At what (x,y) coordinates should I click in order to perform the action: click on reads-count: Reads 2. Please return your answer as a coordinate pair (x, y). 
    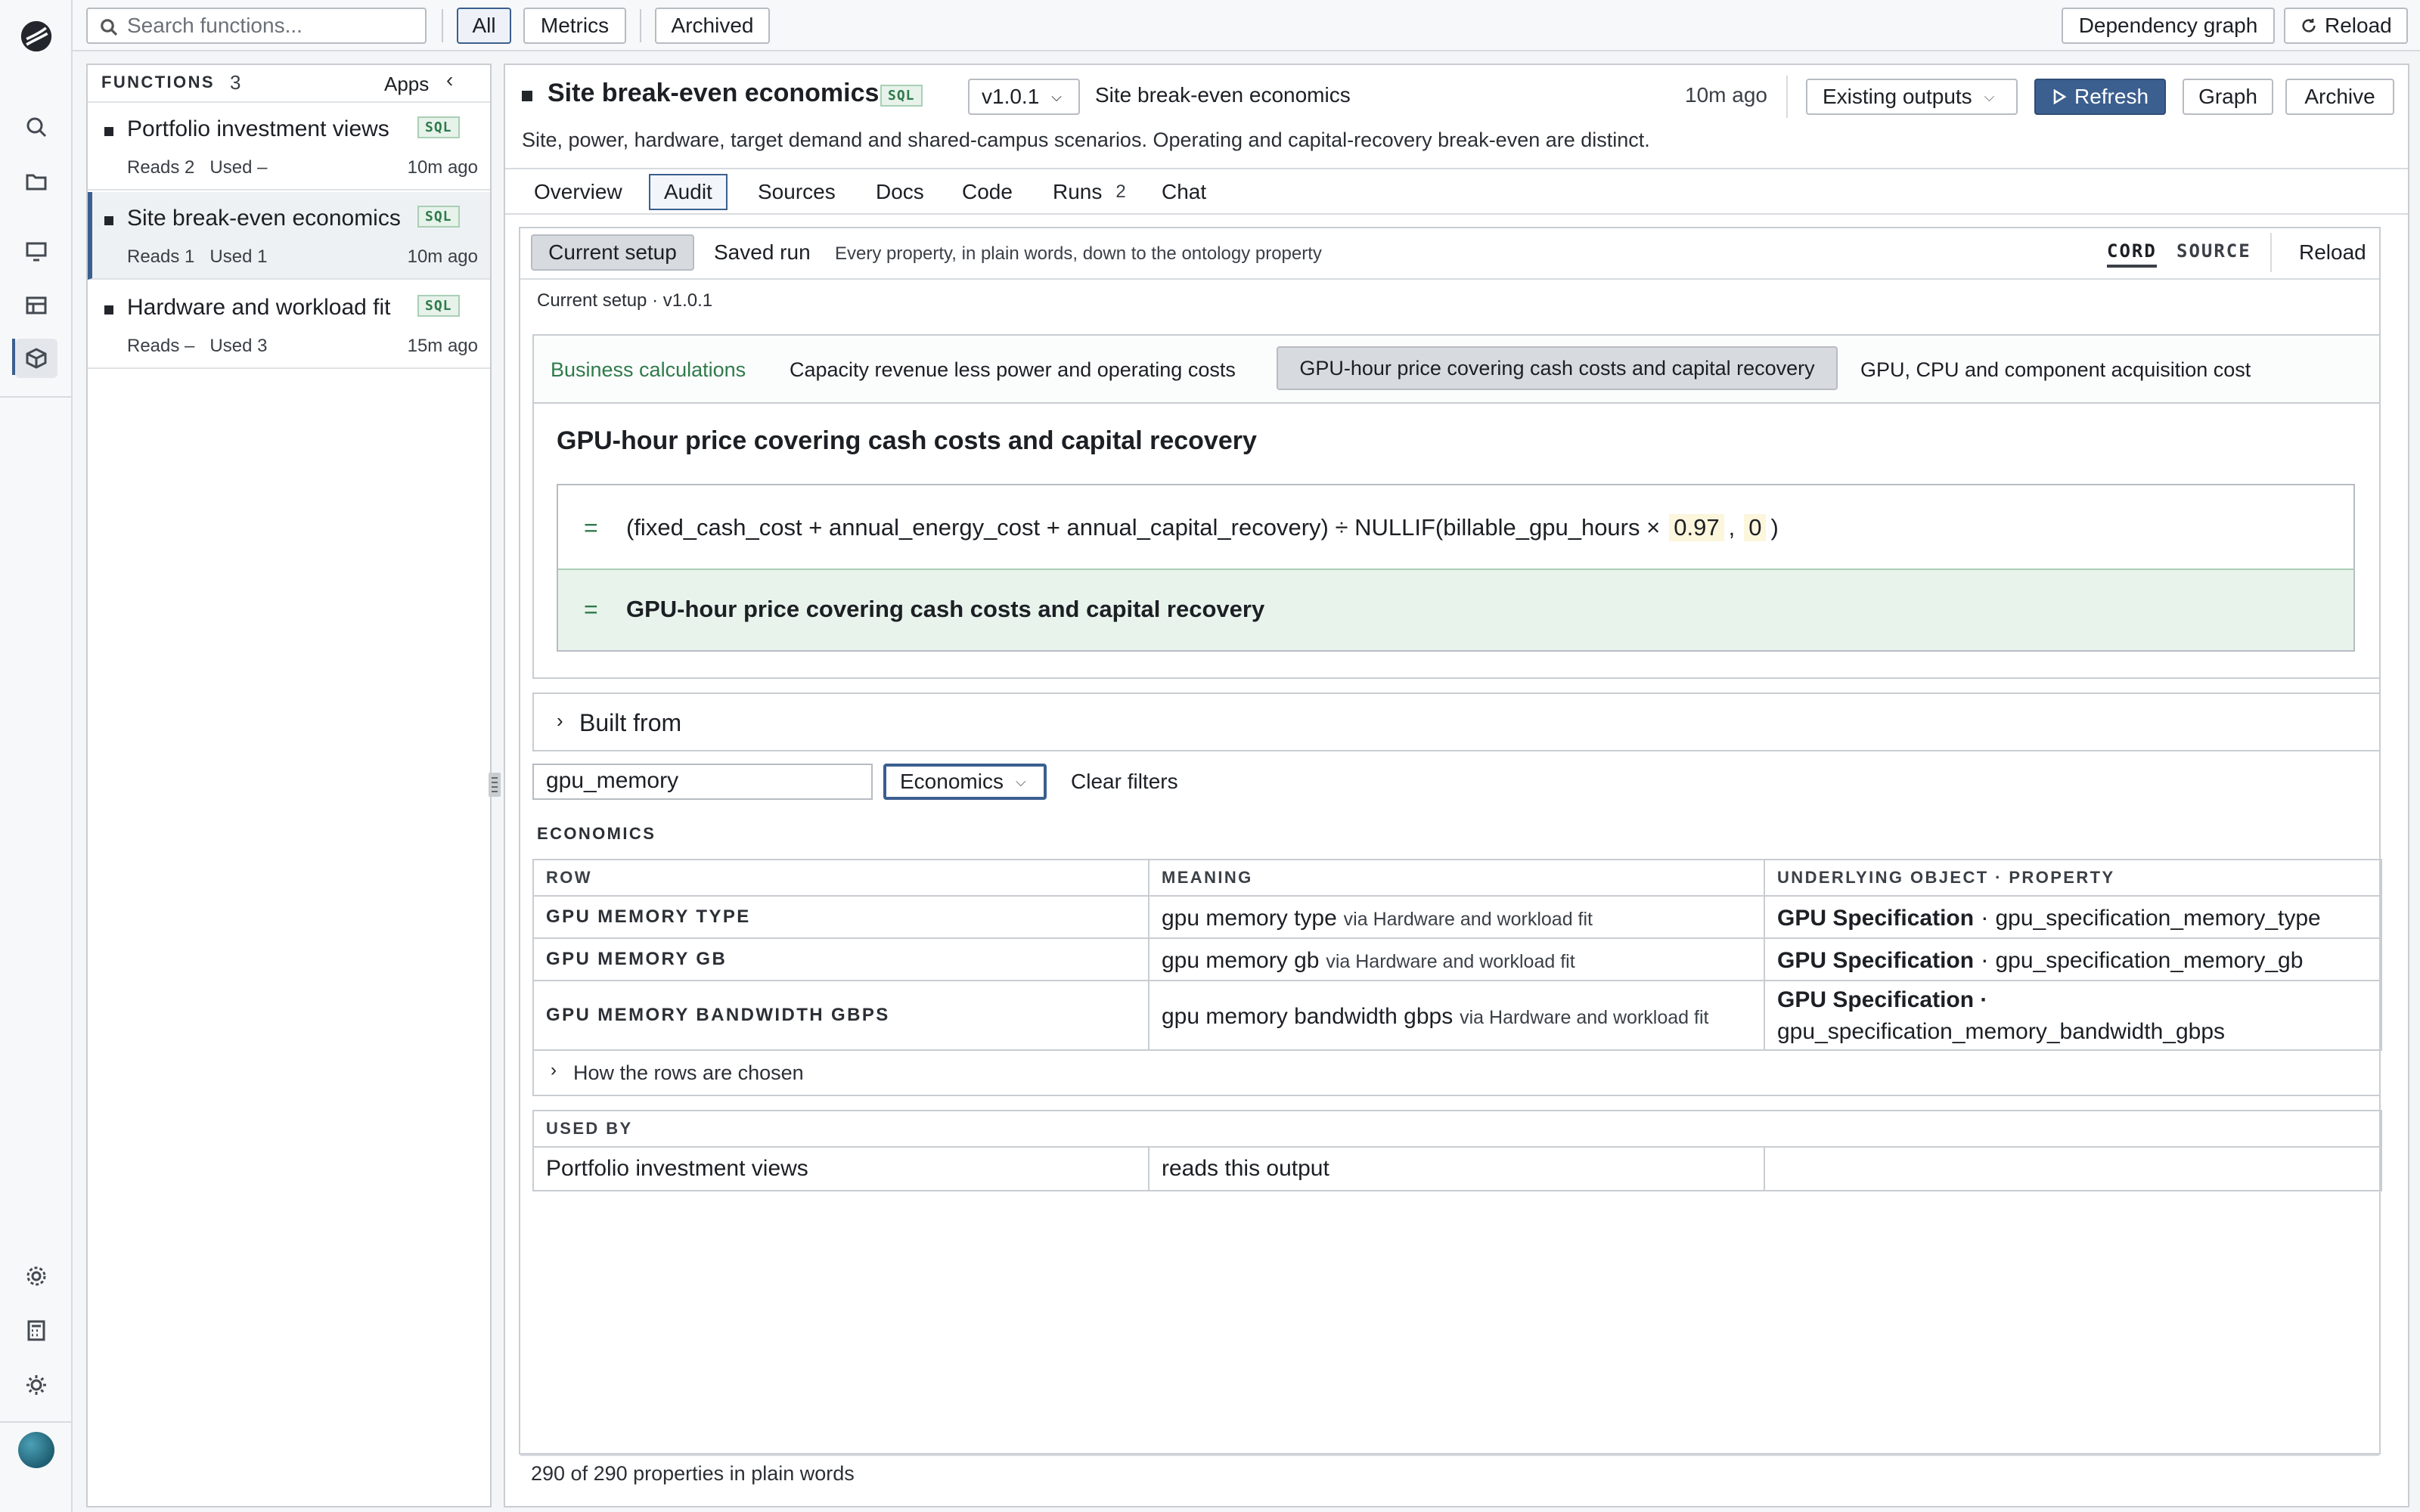
    Looking at the image, I should click on (161, 167).